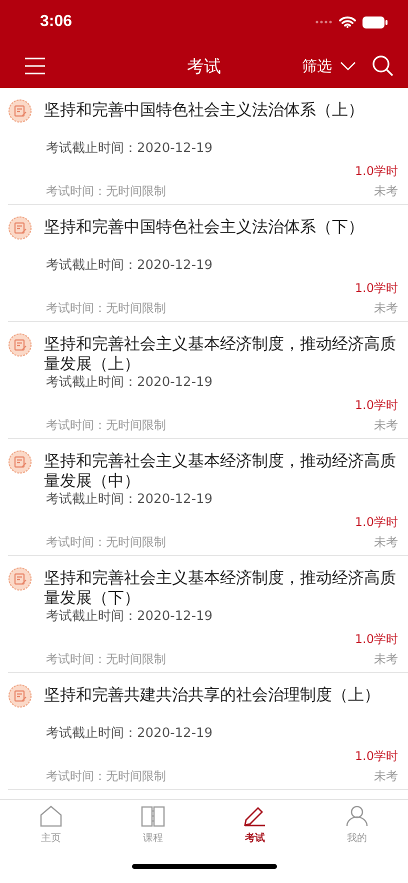 The width and height of the screenshot is (408, 883). I want to click on status-time: 3:06, so click(56, 22).